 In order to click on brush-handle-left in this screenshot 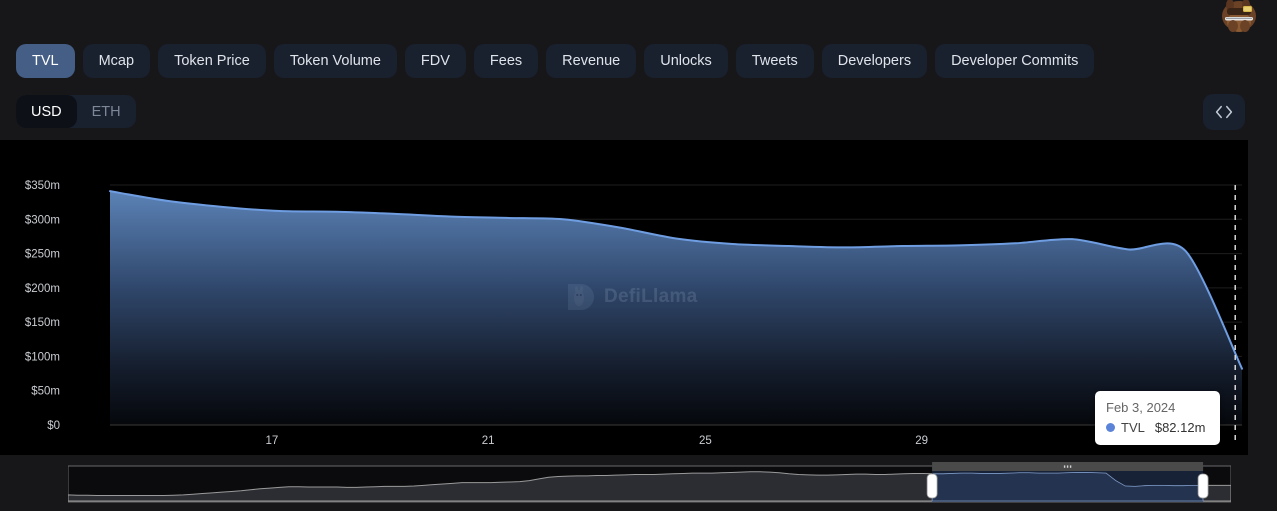, I will do `click(932, 486)`.